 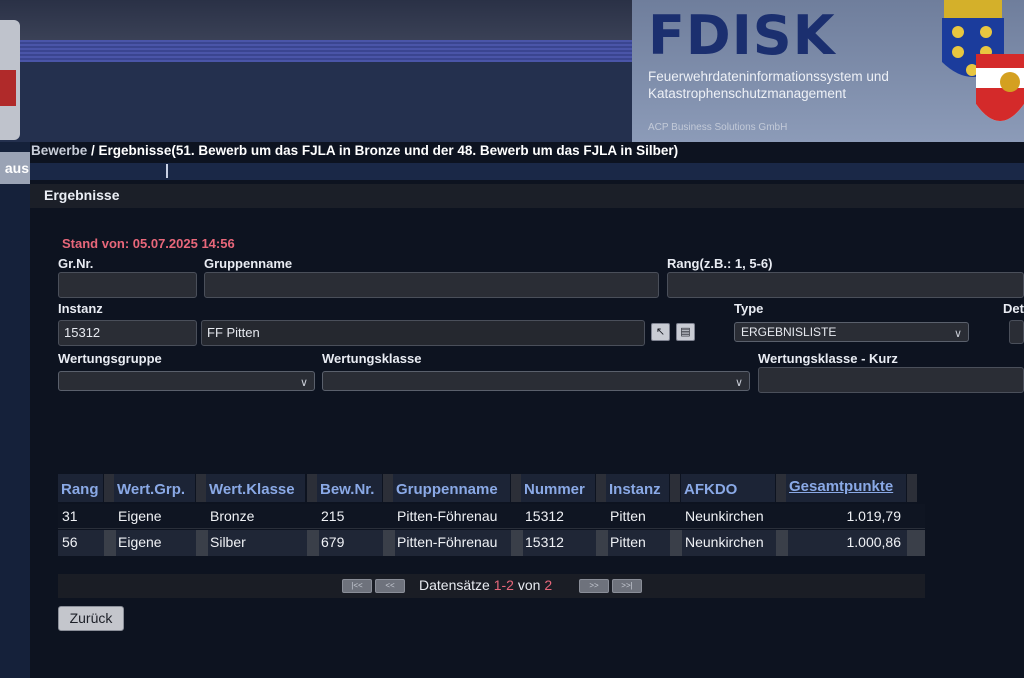 I want to click on select-pointer-icon: ↖, so click(x=660, y=332).